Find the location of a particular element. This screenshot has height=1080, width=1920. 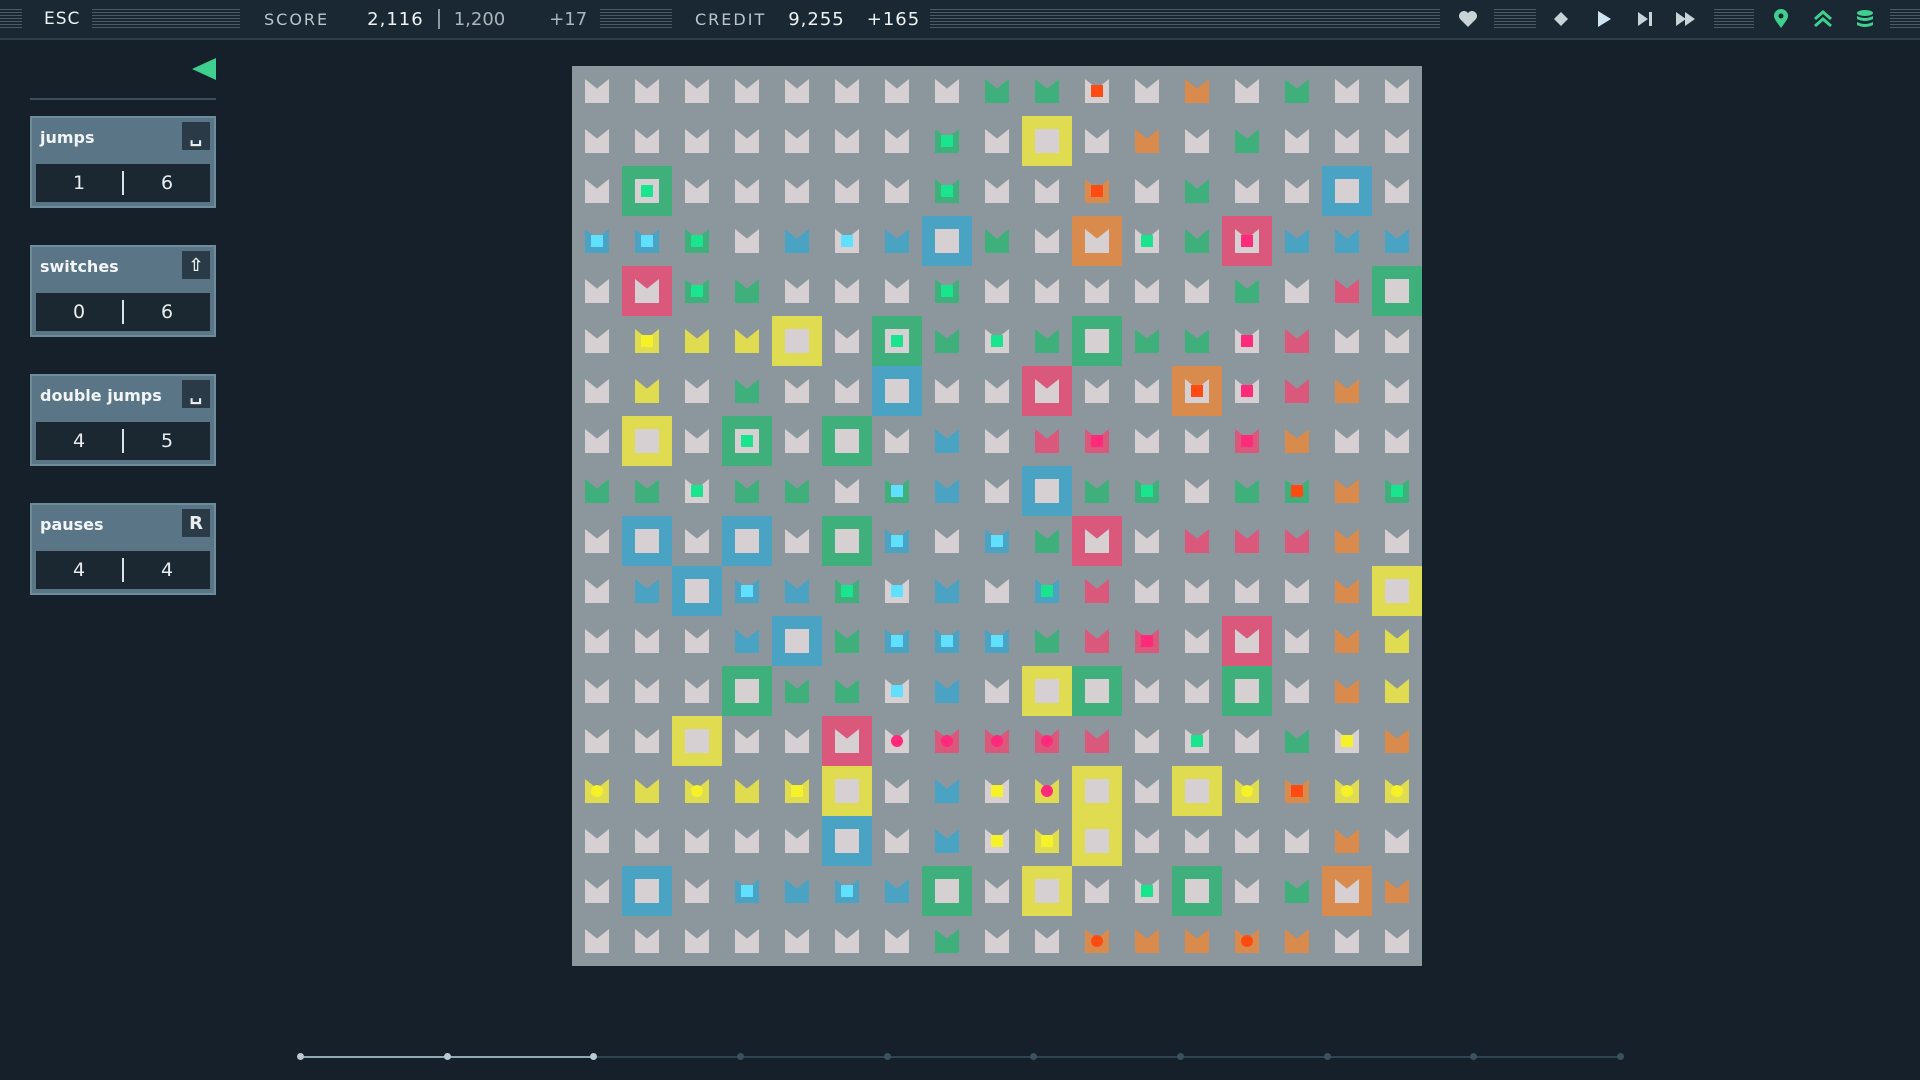

map-pin-icon is located at coordinates (1781, 19).